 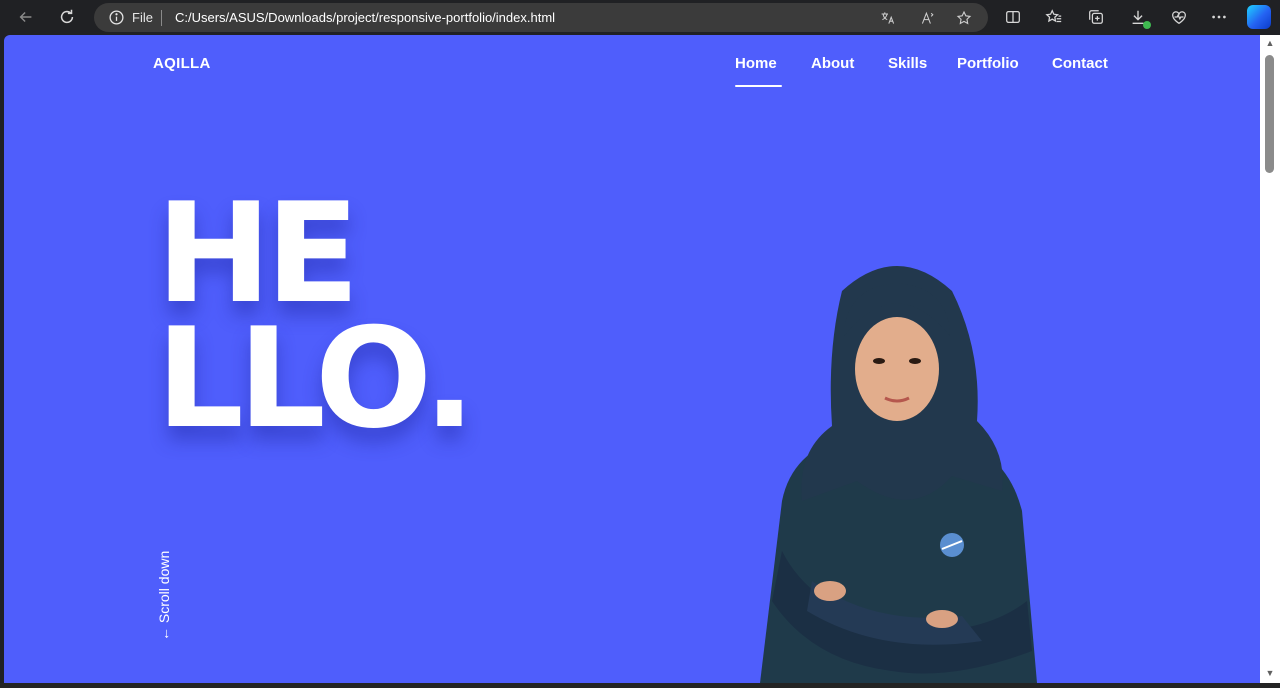 What do you see at coordinates (907, 63) in the screenshot?
I see `nav-skills: Skills` at bounding box center [907, 63].